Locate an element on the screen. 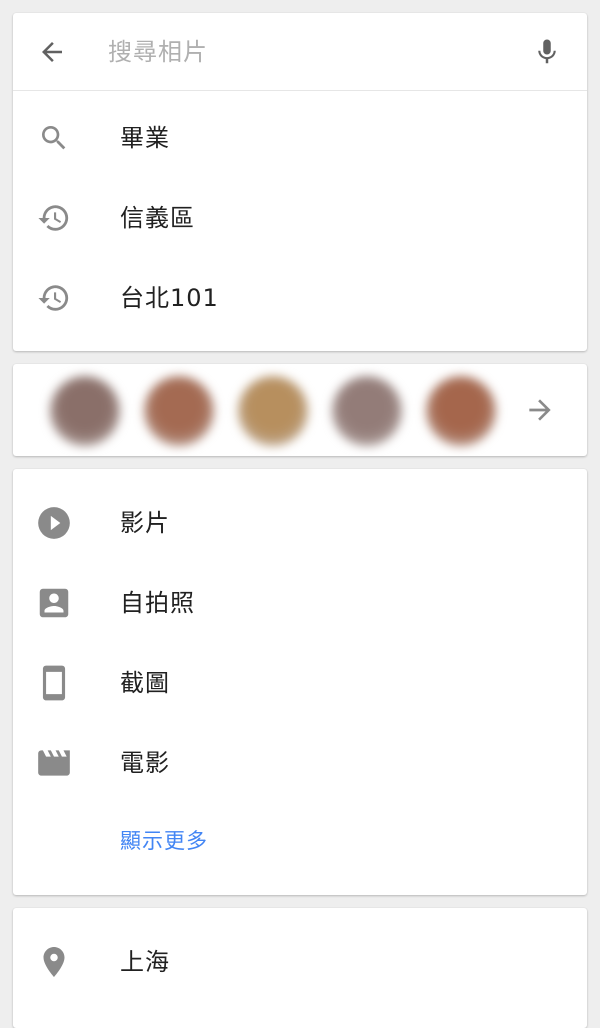 The width and height of the screenshot is (600, 1028). voice-search-button is located at coordinates (547, 52).